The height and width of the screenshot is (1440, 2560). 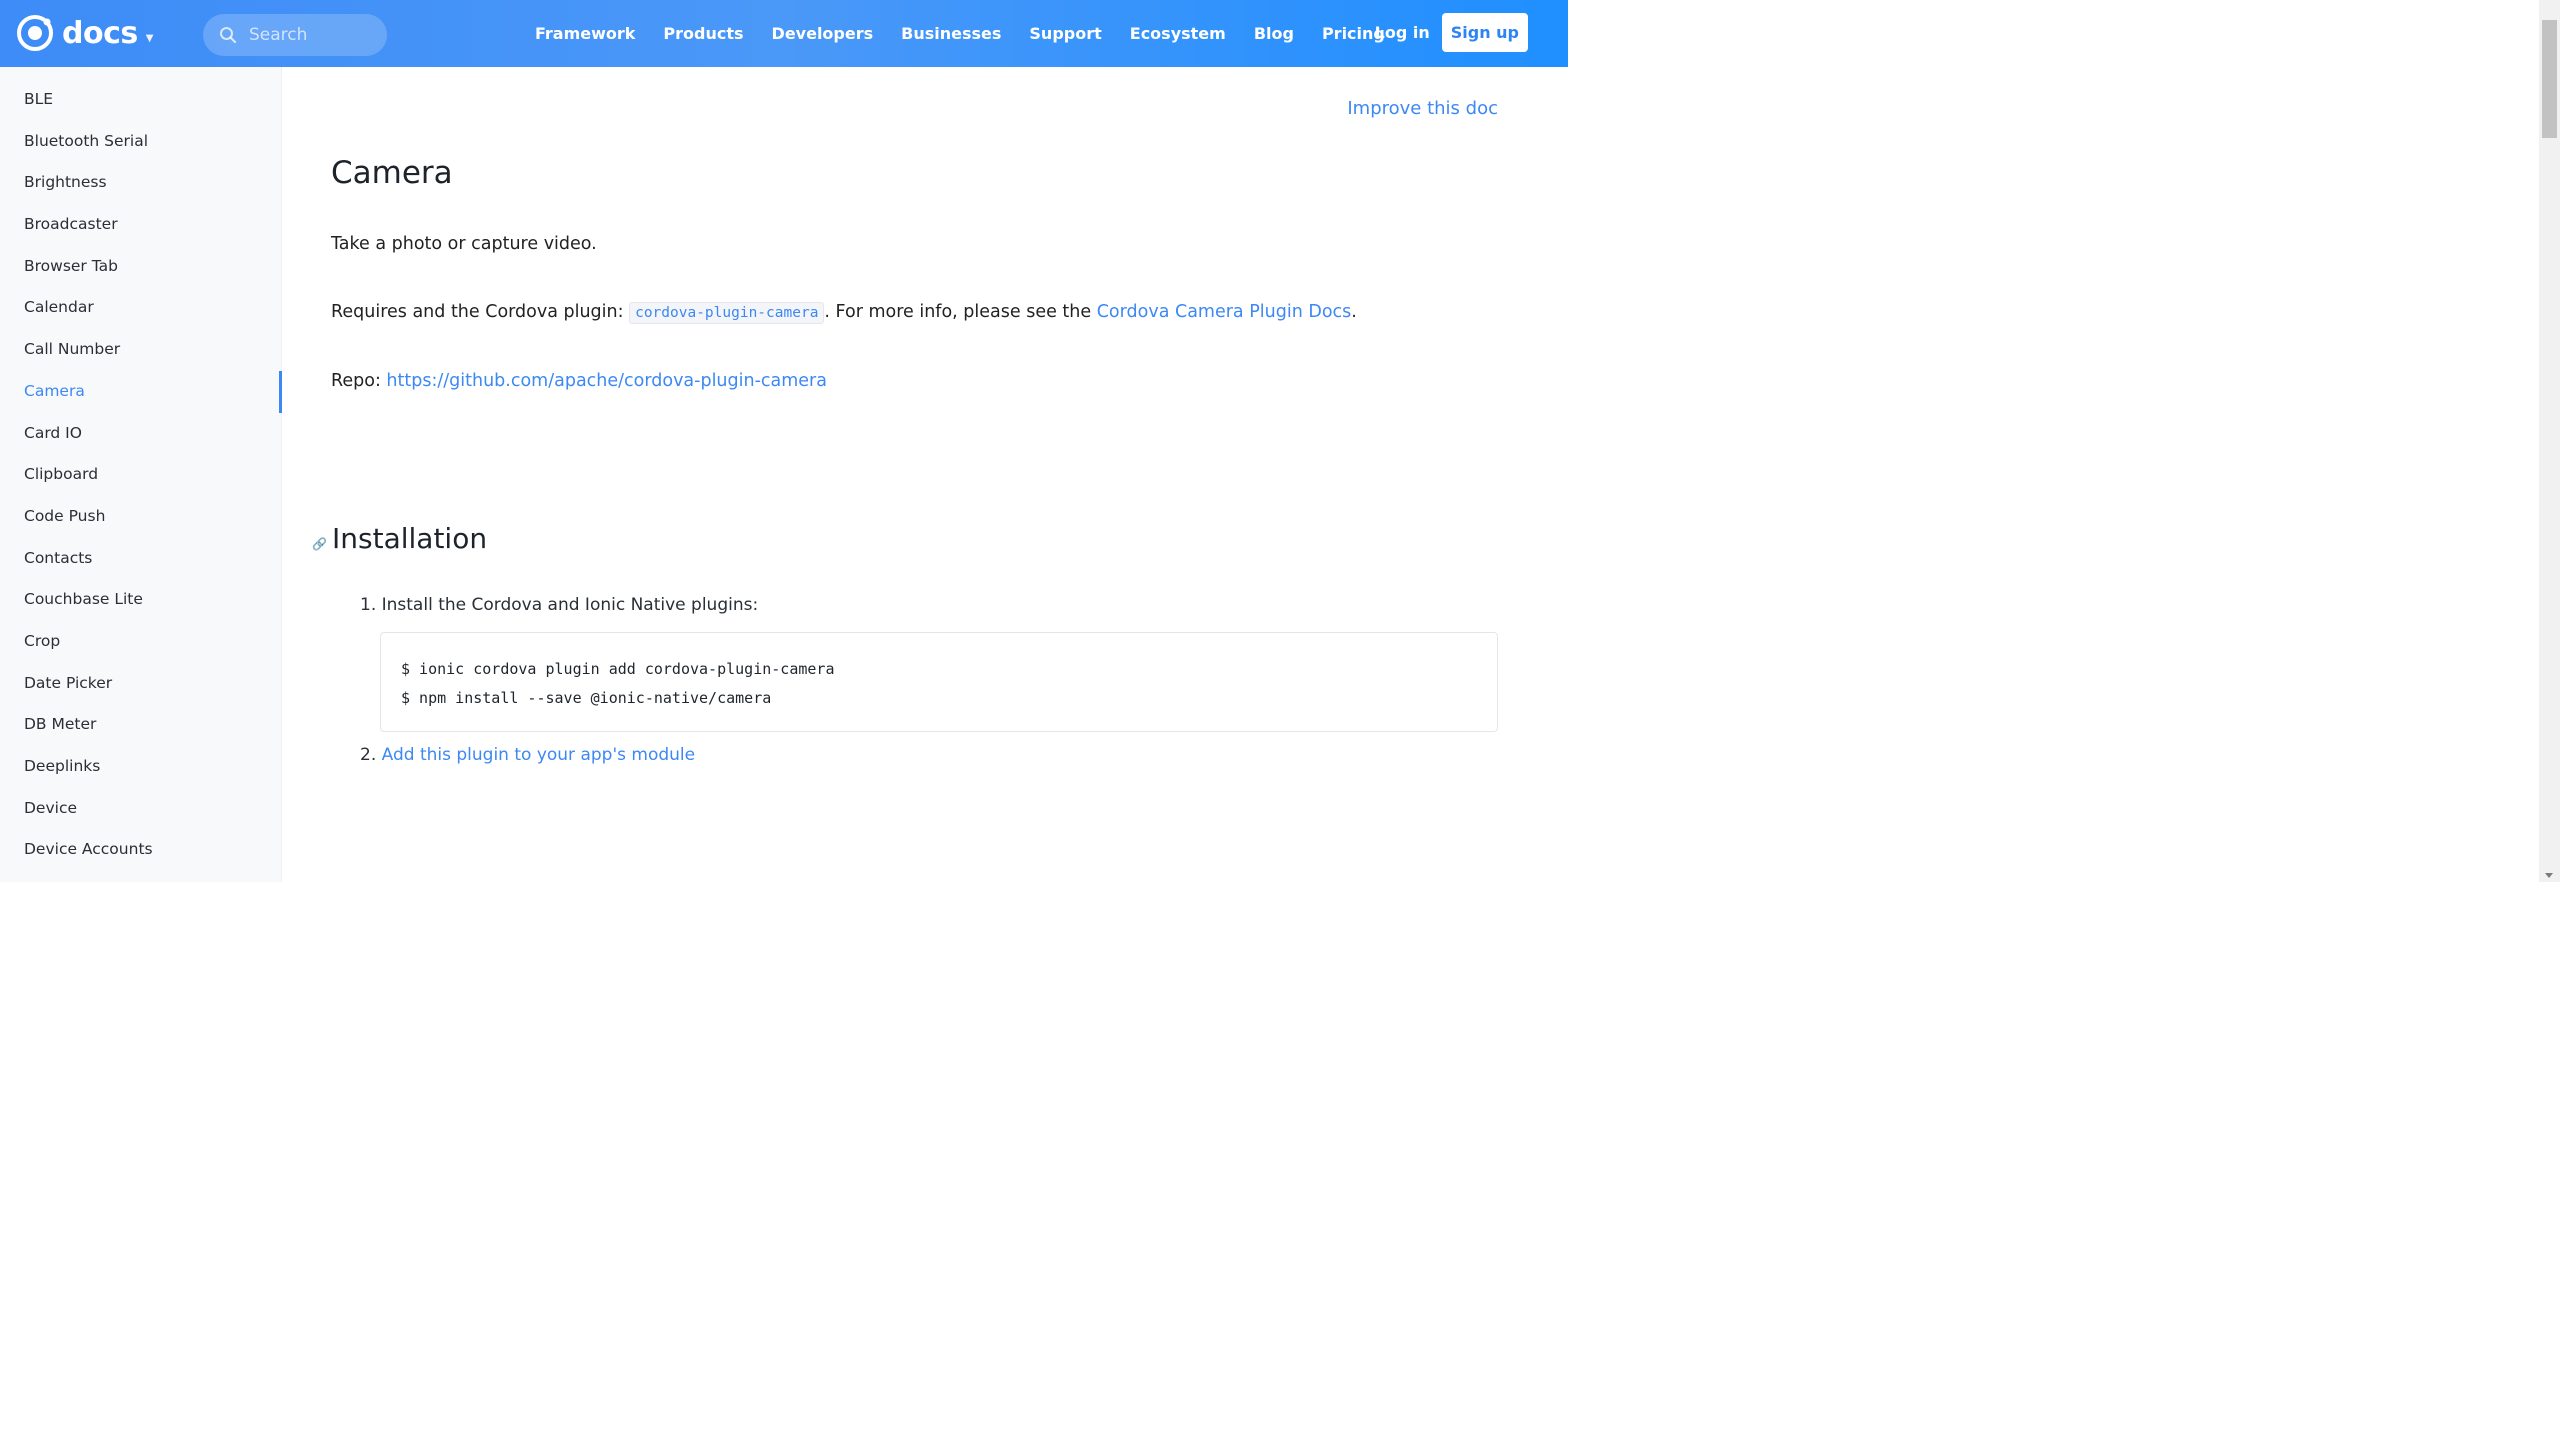 I want to click on sidebar-item-bluetooth-serial: Bluetooth Serial, so click(x=140, y=142).